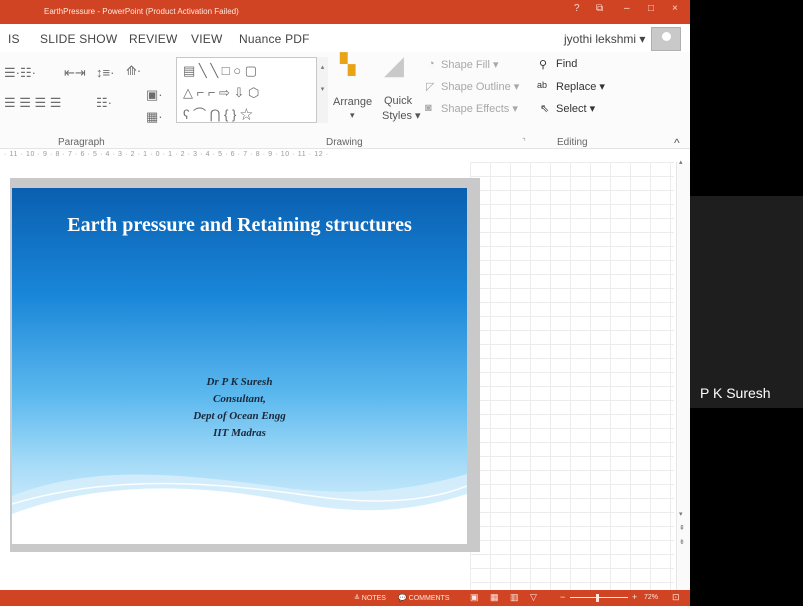  Describe the element at coordinates (575, 108) in the screenshot. I see `select-button: Select ▾` at that location.